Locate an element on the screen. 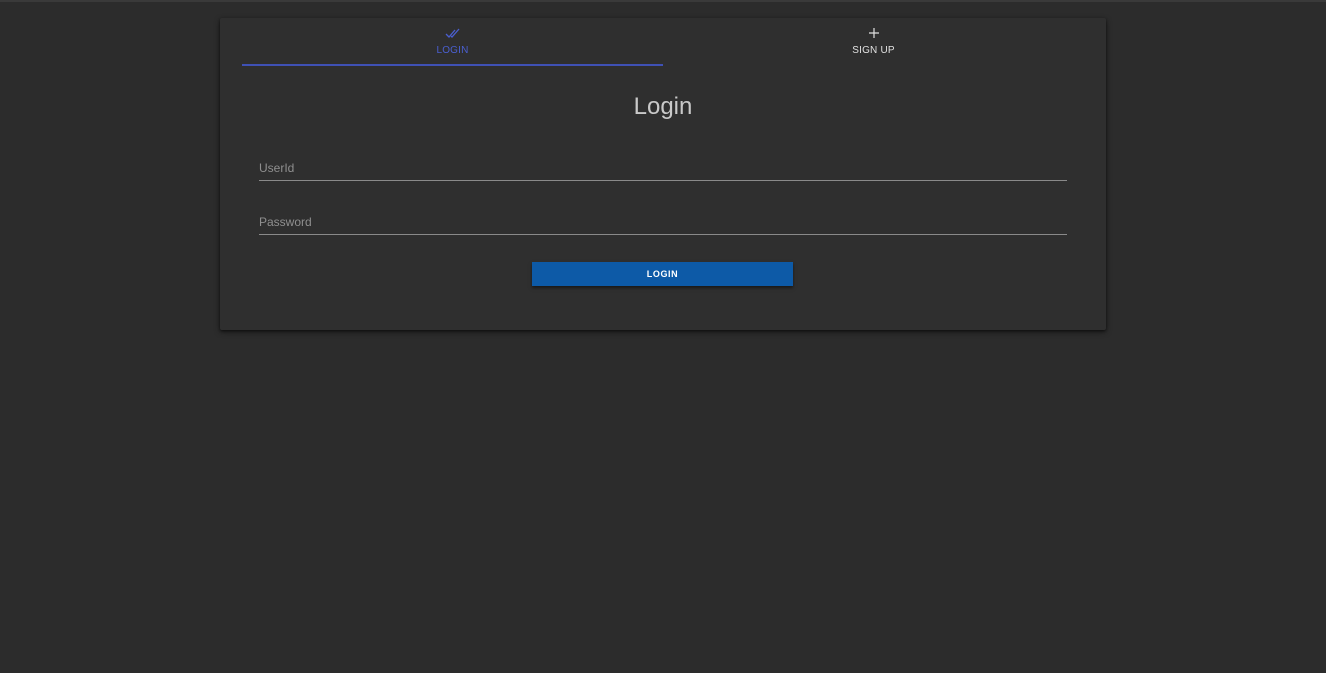 The image size is (1326, 673). window-top-border is located at coordinates (663, 1).